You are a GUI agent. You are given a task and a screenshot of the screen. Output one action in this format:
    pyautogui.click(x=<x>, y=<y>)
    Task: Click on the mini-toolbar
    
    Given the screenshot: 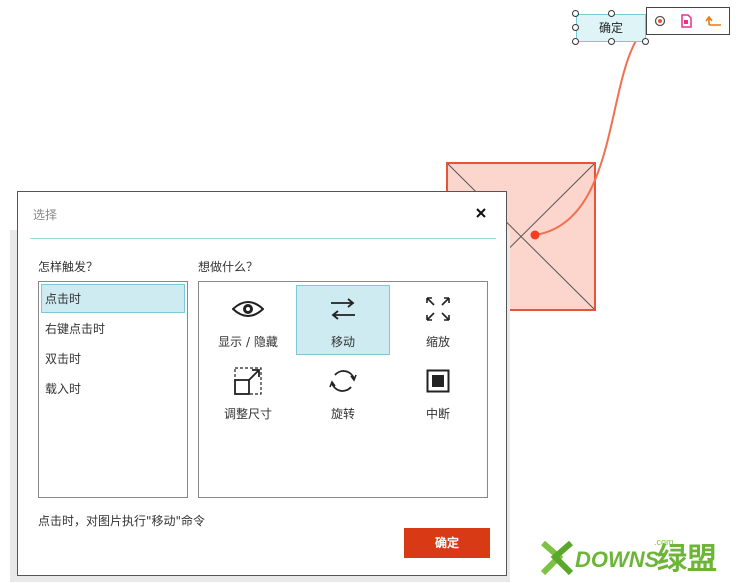 What is the action you would take?
    pyautogui.click(x=688, y=21)
    